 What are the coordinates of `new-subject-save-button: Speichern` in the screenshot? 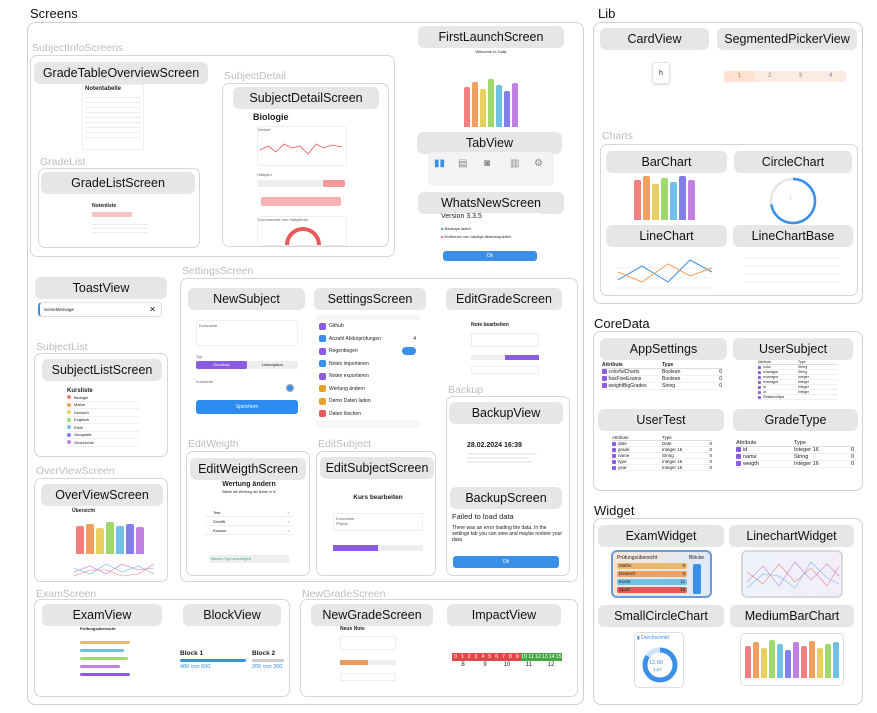 It's located at (247, 407).